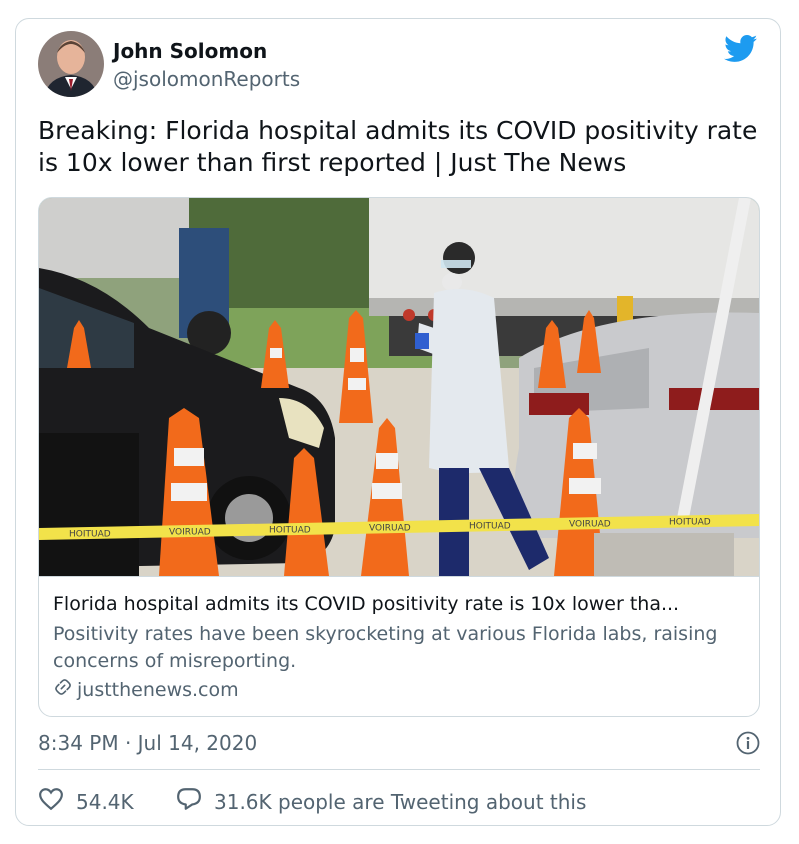  What do you see at coordinates (71, 64) in the screenshot?
I see `avatar` at bounding box center [71, 64].